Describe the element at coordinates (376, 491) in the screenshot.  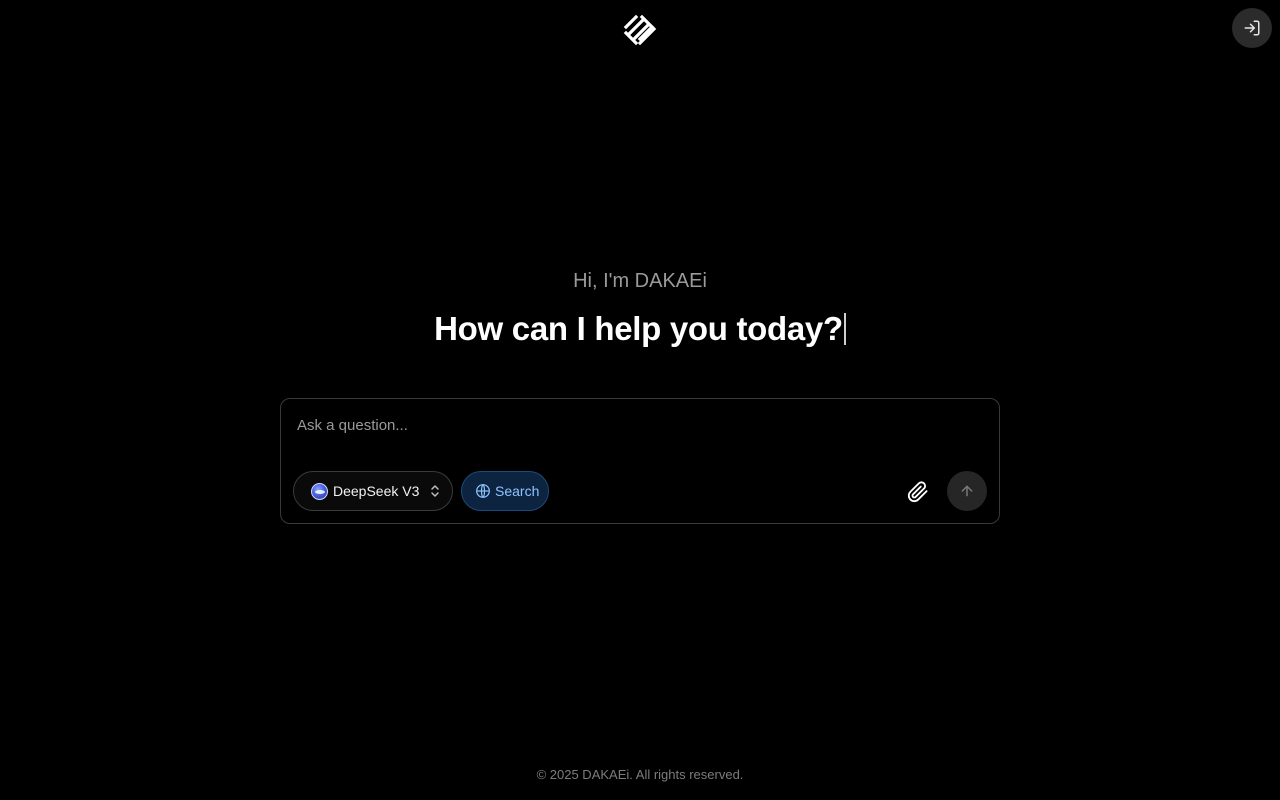
I see `model-label: DeepSeek V3` at that location.